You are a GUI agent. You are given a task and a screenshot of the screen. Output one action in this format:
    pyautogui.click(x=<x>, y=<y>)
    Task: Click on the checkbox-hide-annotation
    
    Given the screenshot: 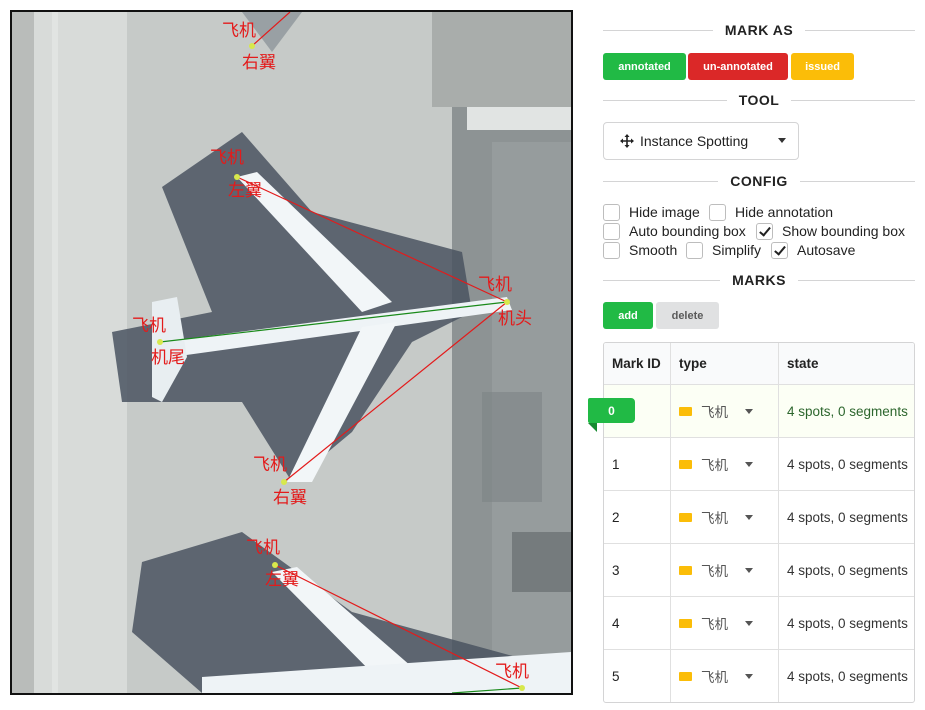 What is the action you would take?
    pyautogui.click(x=717, y=212)
    